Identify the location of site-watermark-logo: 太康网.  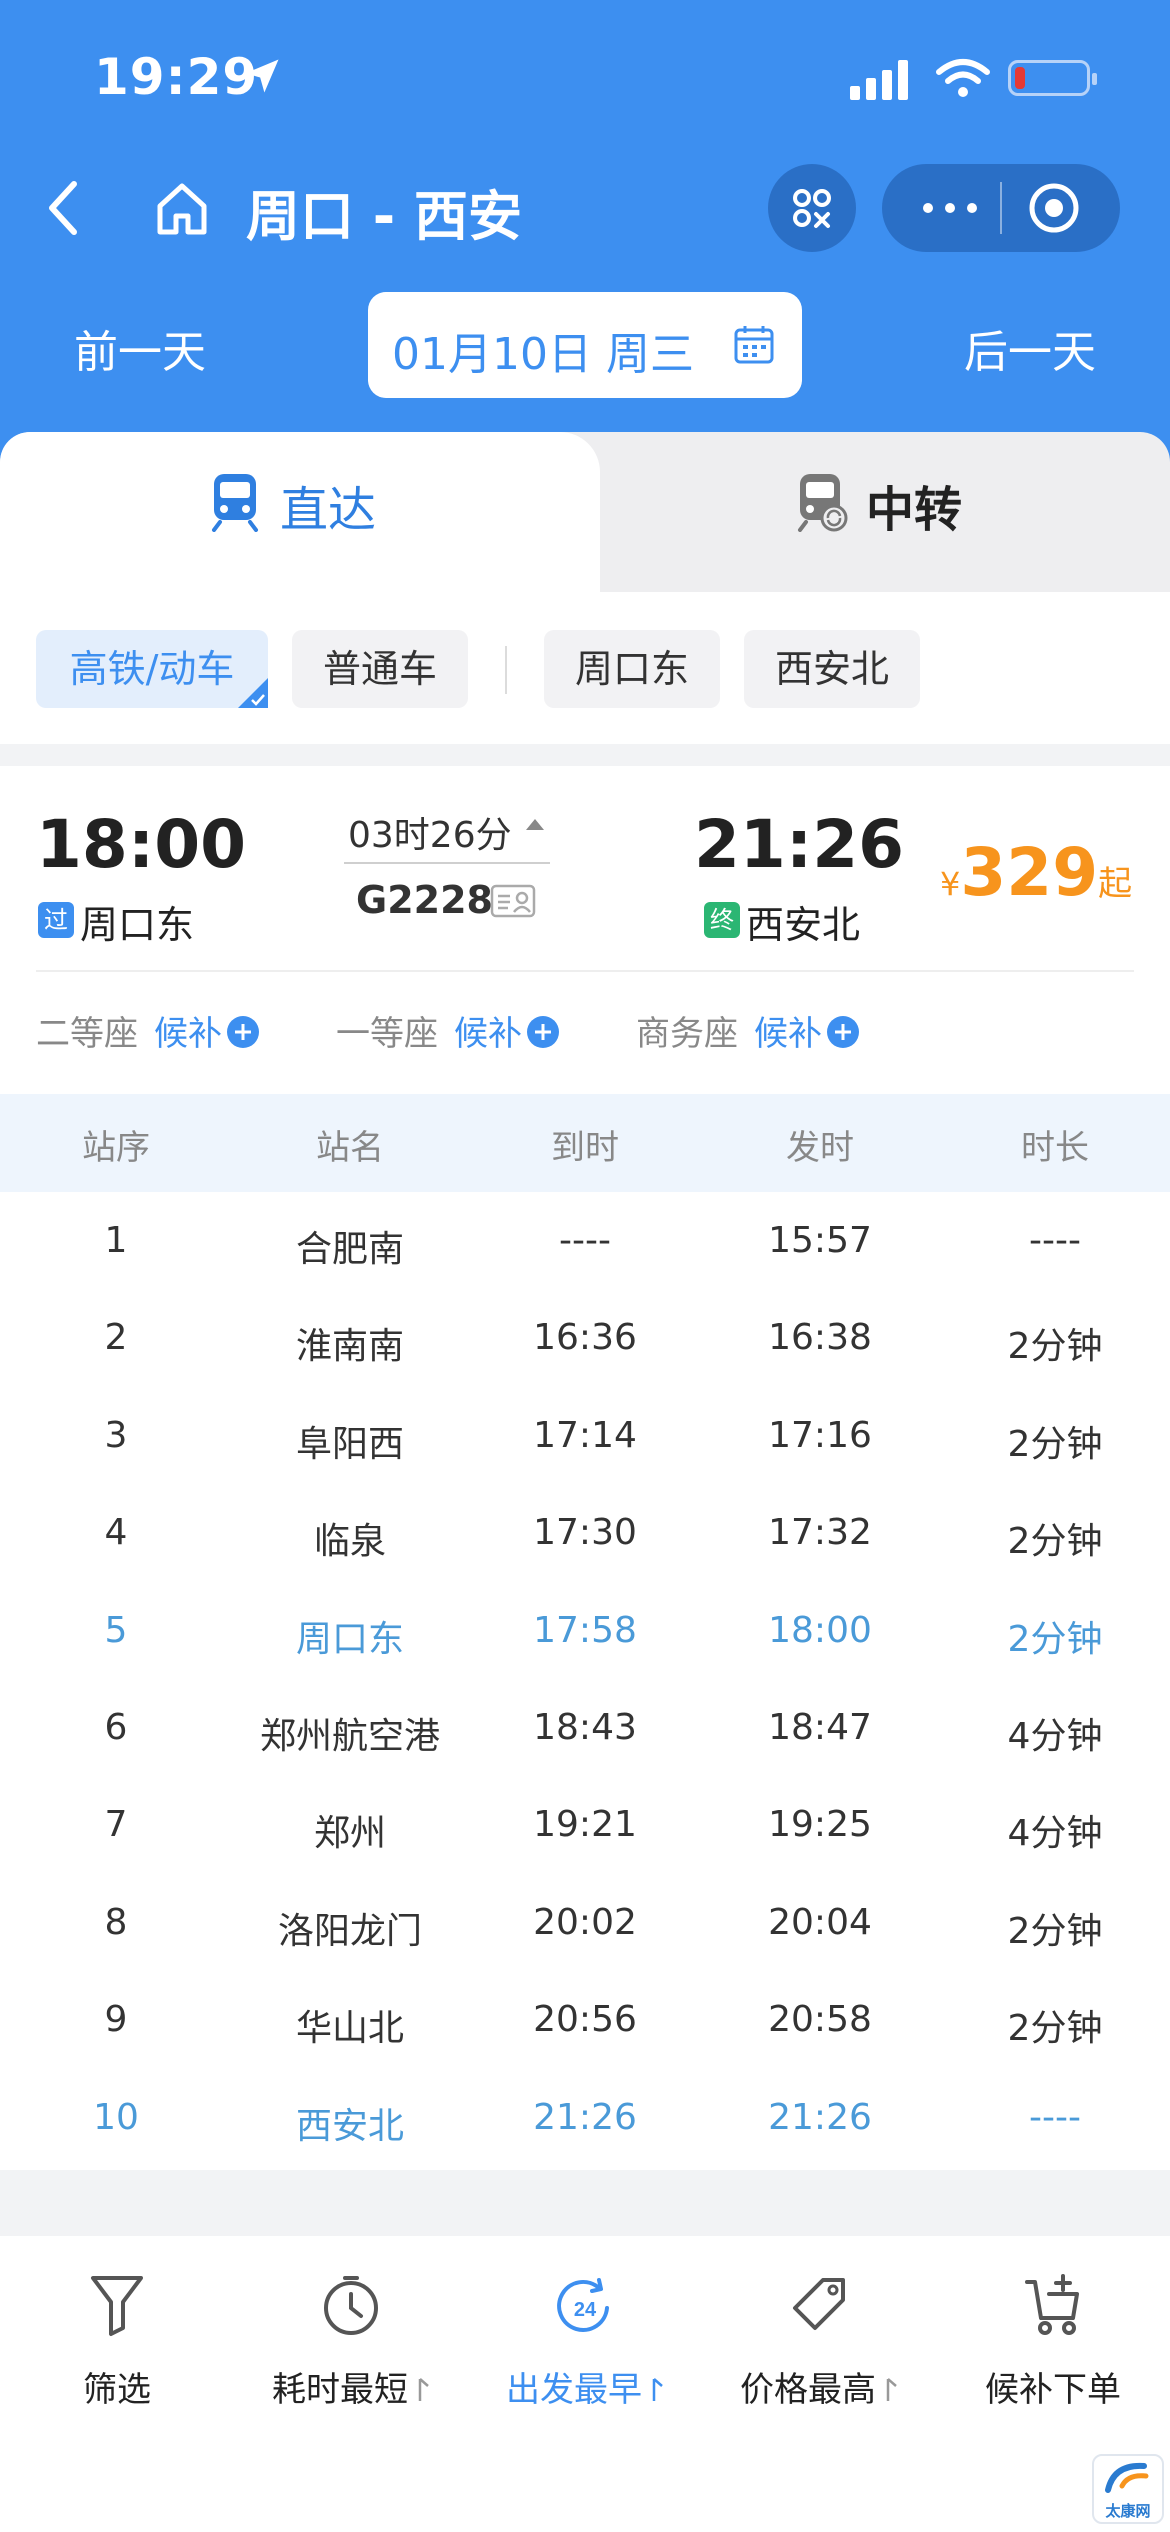
(1128, 2489).